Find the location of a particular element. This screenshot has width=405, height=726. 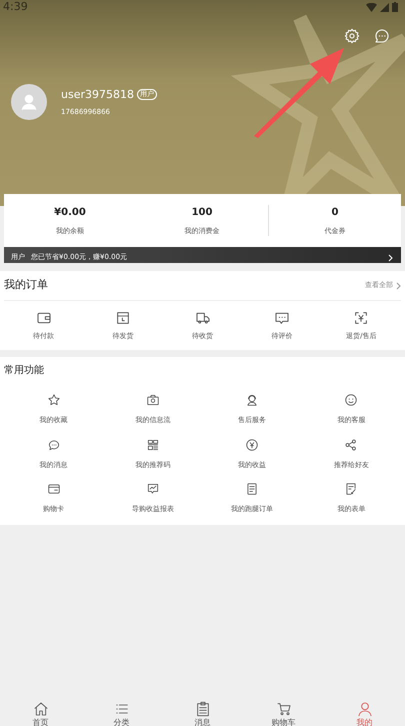

star-icon is located at coordinates (53, 400).